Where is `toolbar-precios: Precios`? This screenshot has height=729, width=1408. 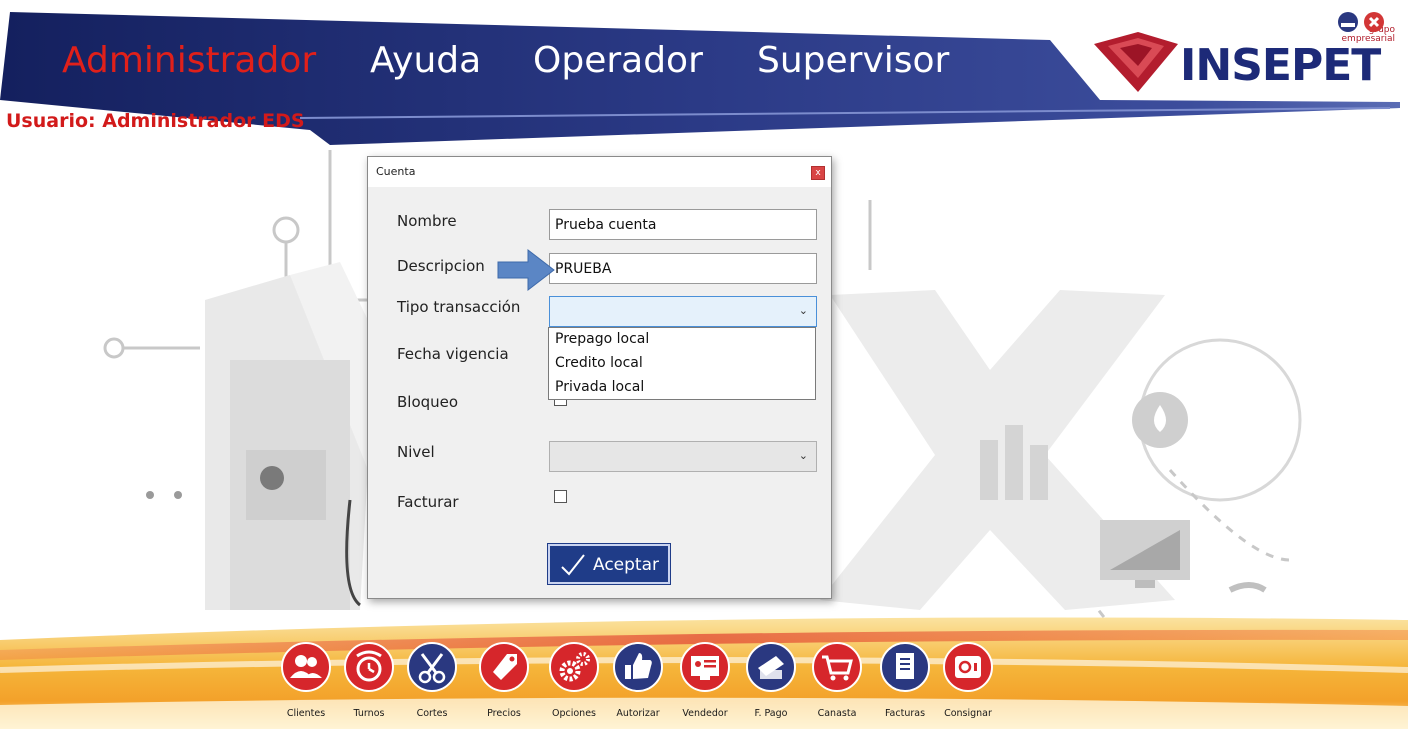 toolbar-precios: Precios is located at coordinates (504, 684).